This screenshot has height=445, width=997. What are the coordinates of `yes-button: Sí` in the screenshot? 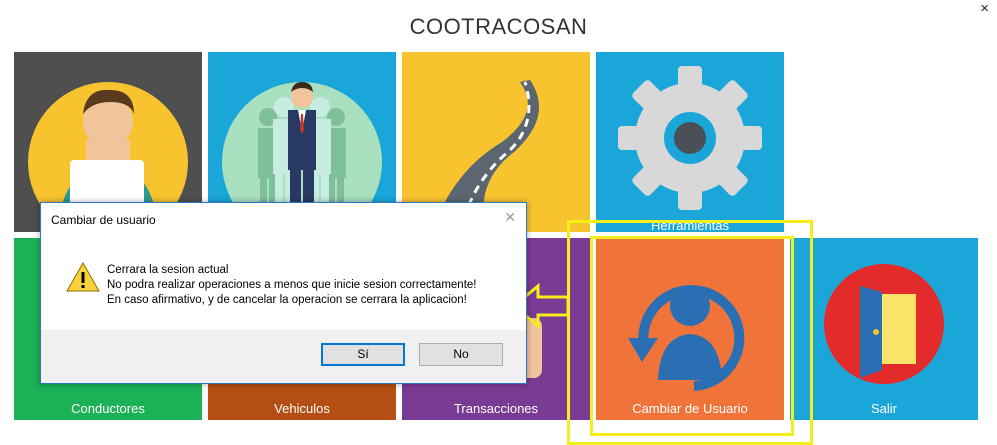 It's located at (363, 354).